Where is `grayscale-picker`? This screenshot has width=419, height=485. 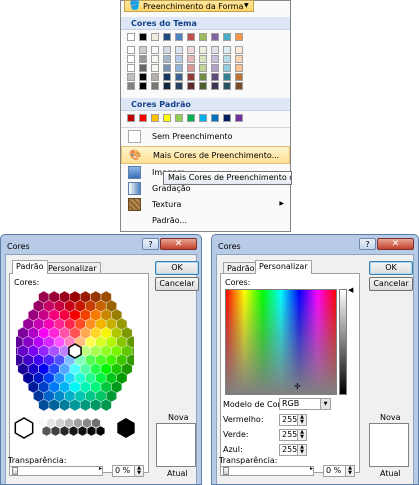 grayscale-picker is located at coordinates (80, 429).